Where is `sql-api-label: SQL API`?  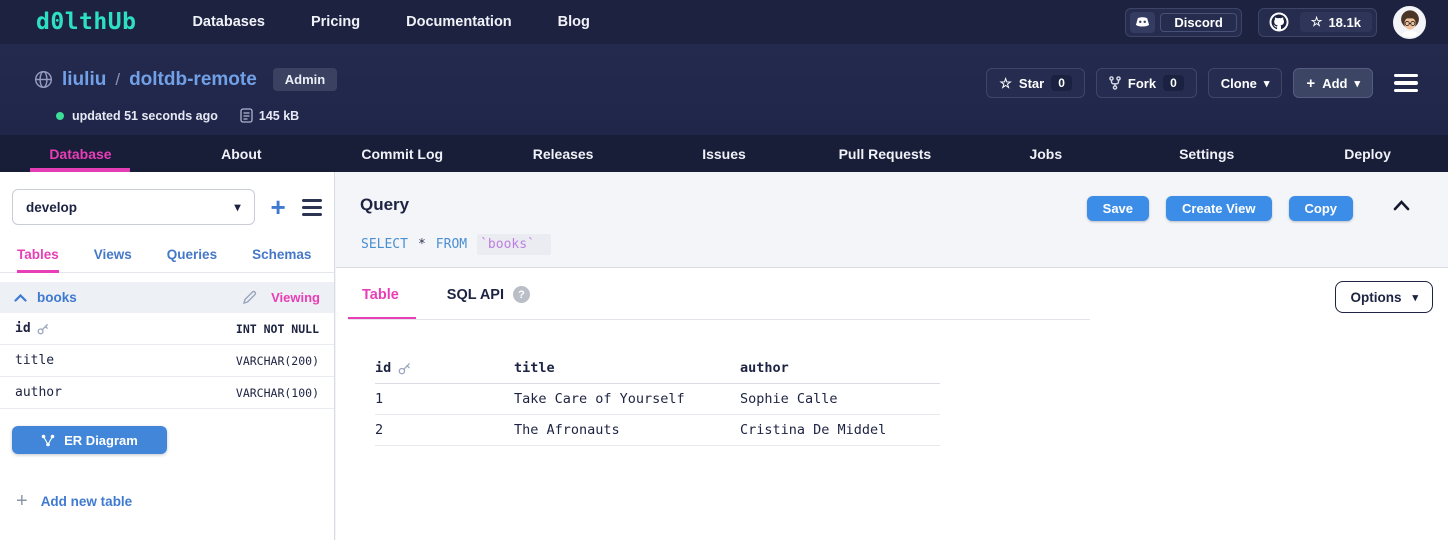 sql-api-label: SQL API is located at coordinates (475, 294).